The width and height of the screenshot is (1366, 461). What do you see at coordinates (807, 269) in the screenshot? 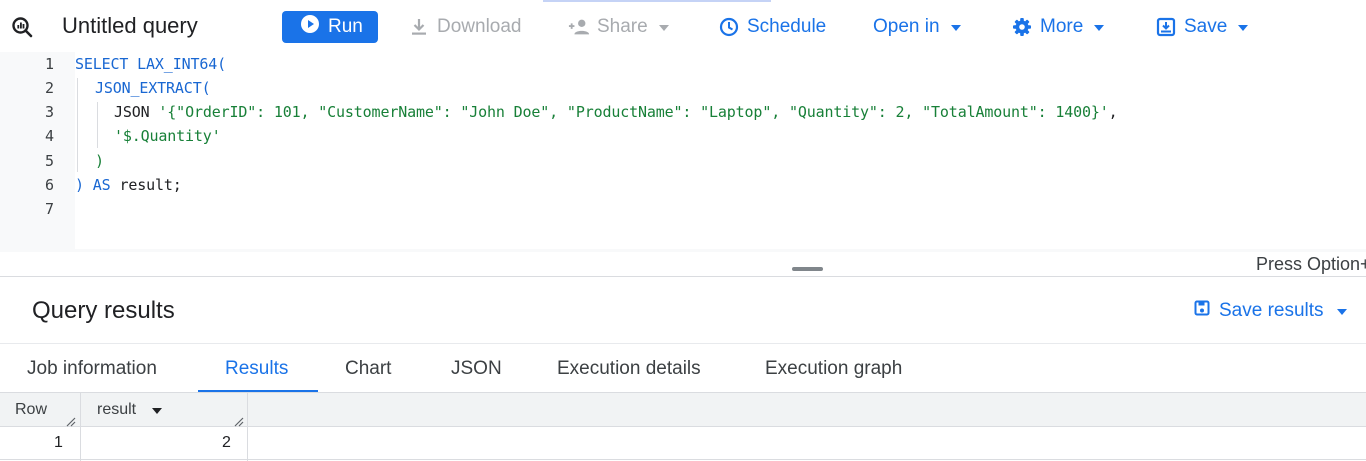
I see `pane-resize-handle` at bounding box center [807, 269].